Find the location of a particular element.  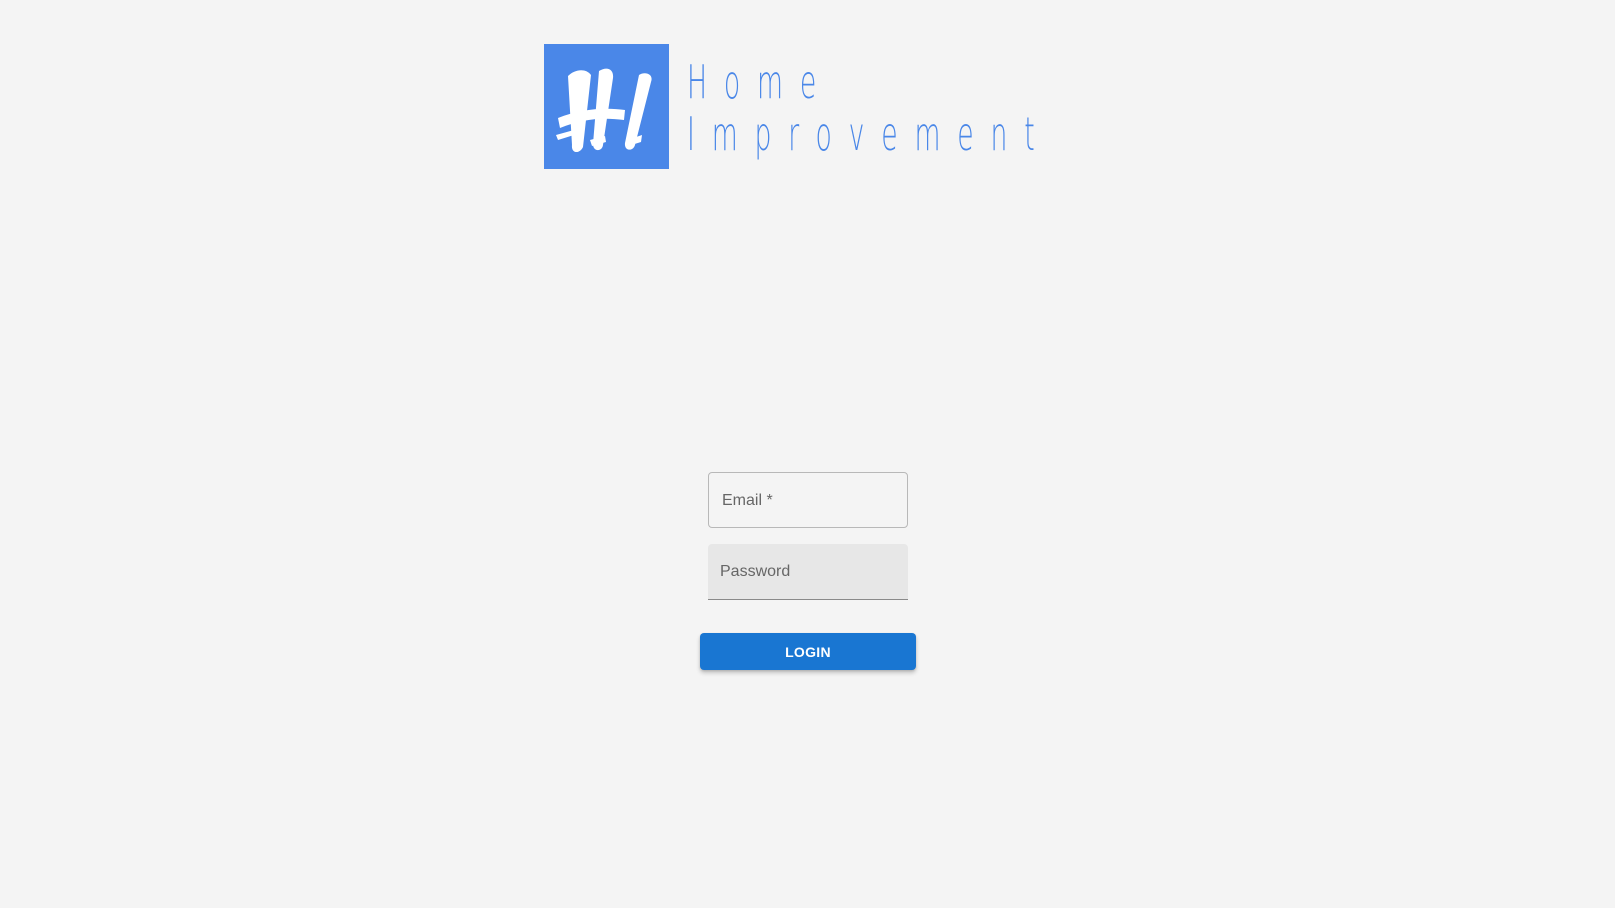

logo-wordmark: Home Improvement is located at coordinates (869, 108).